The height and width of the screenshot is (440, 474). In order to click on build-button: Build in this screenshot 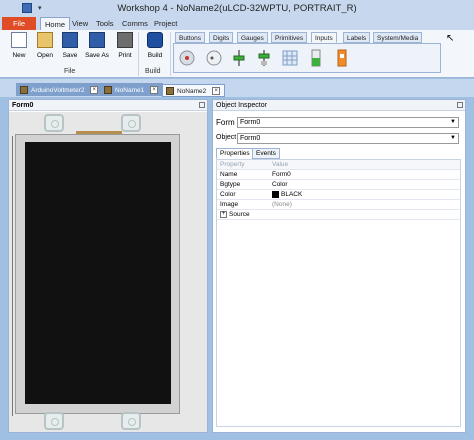, I will do `click(155, 45)`.